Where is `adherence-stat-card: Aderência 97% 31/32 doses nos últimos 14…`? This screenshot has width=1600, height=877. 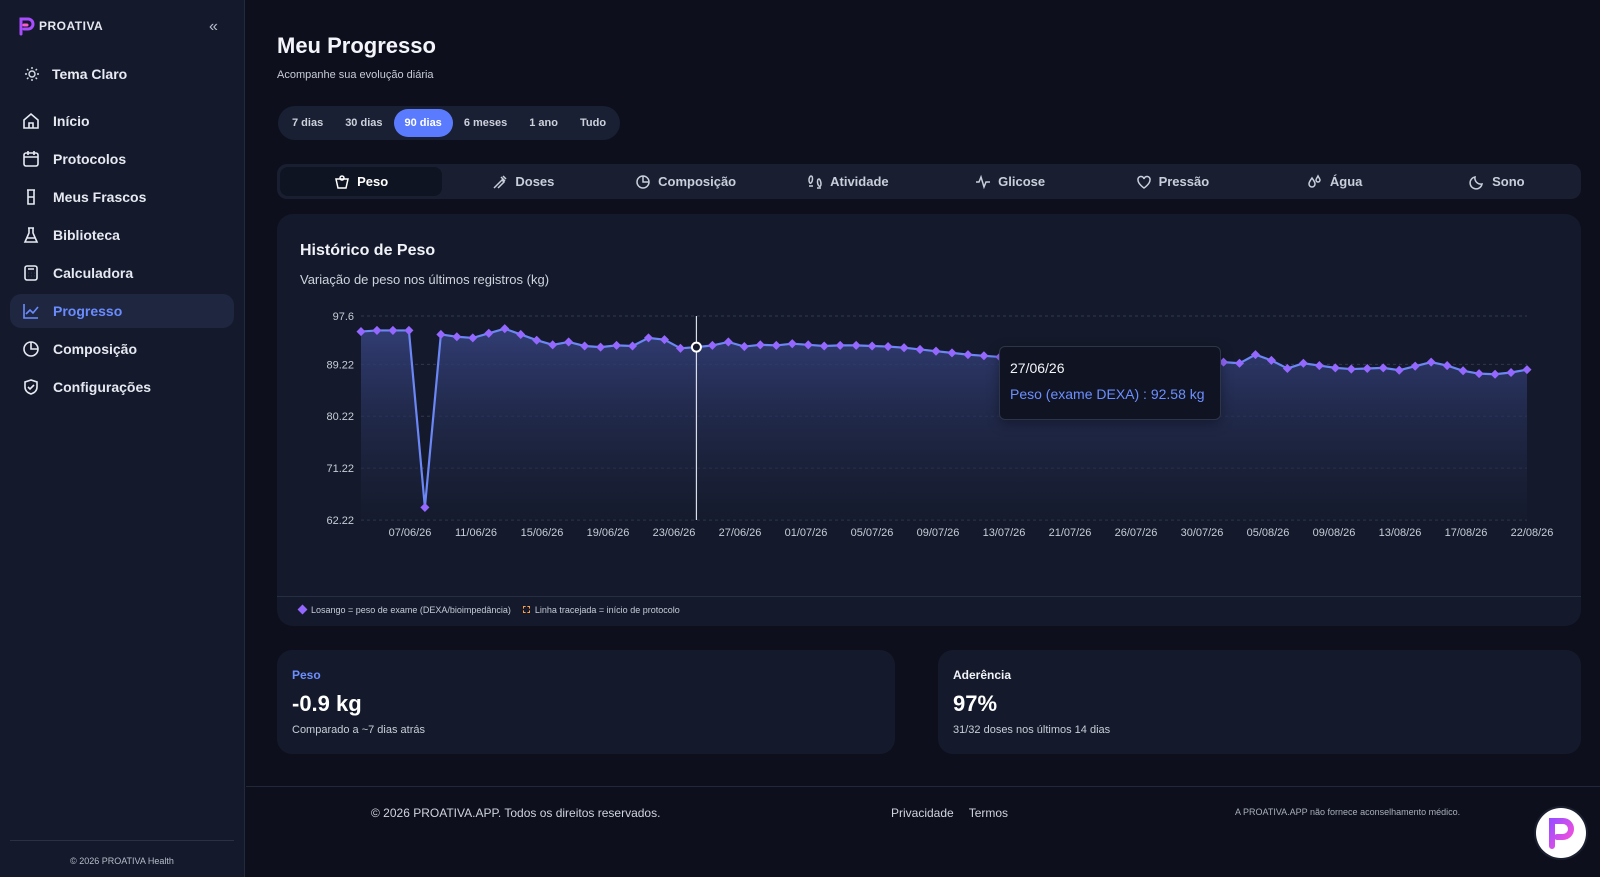 adherence-stat-card: Aderência 97% 31/32 doses nos últimos 14… is located at coordinates (1259, 702).